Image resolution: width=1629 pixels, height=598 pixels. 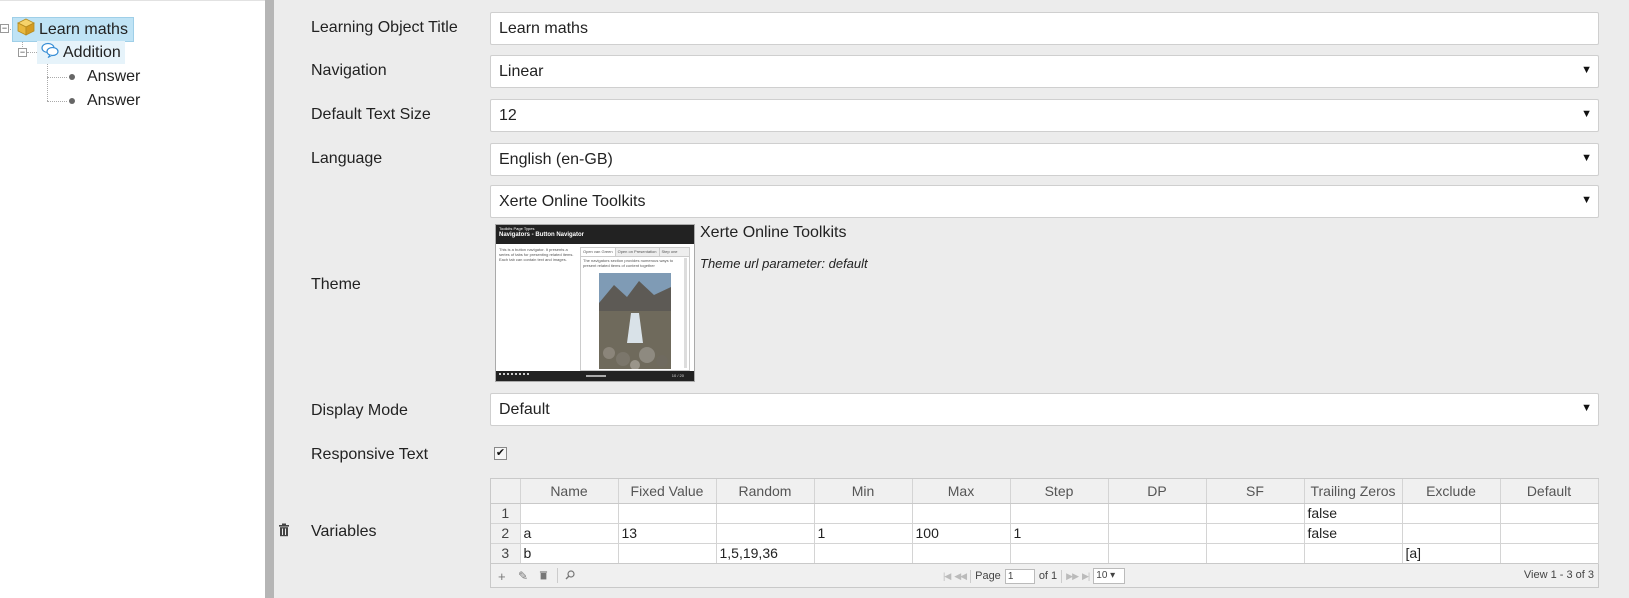 I want to click on first-page-icon: |◀, so click(x=947, y=576).